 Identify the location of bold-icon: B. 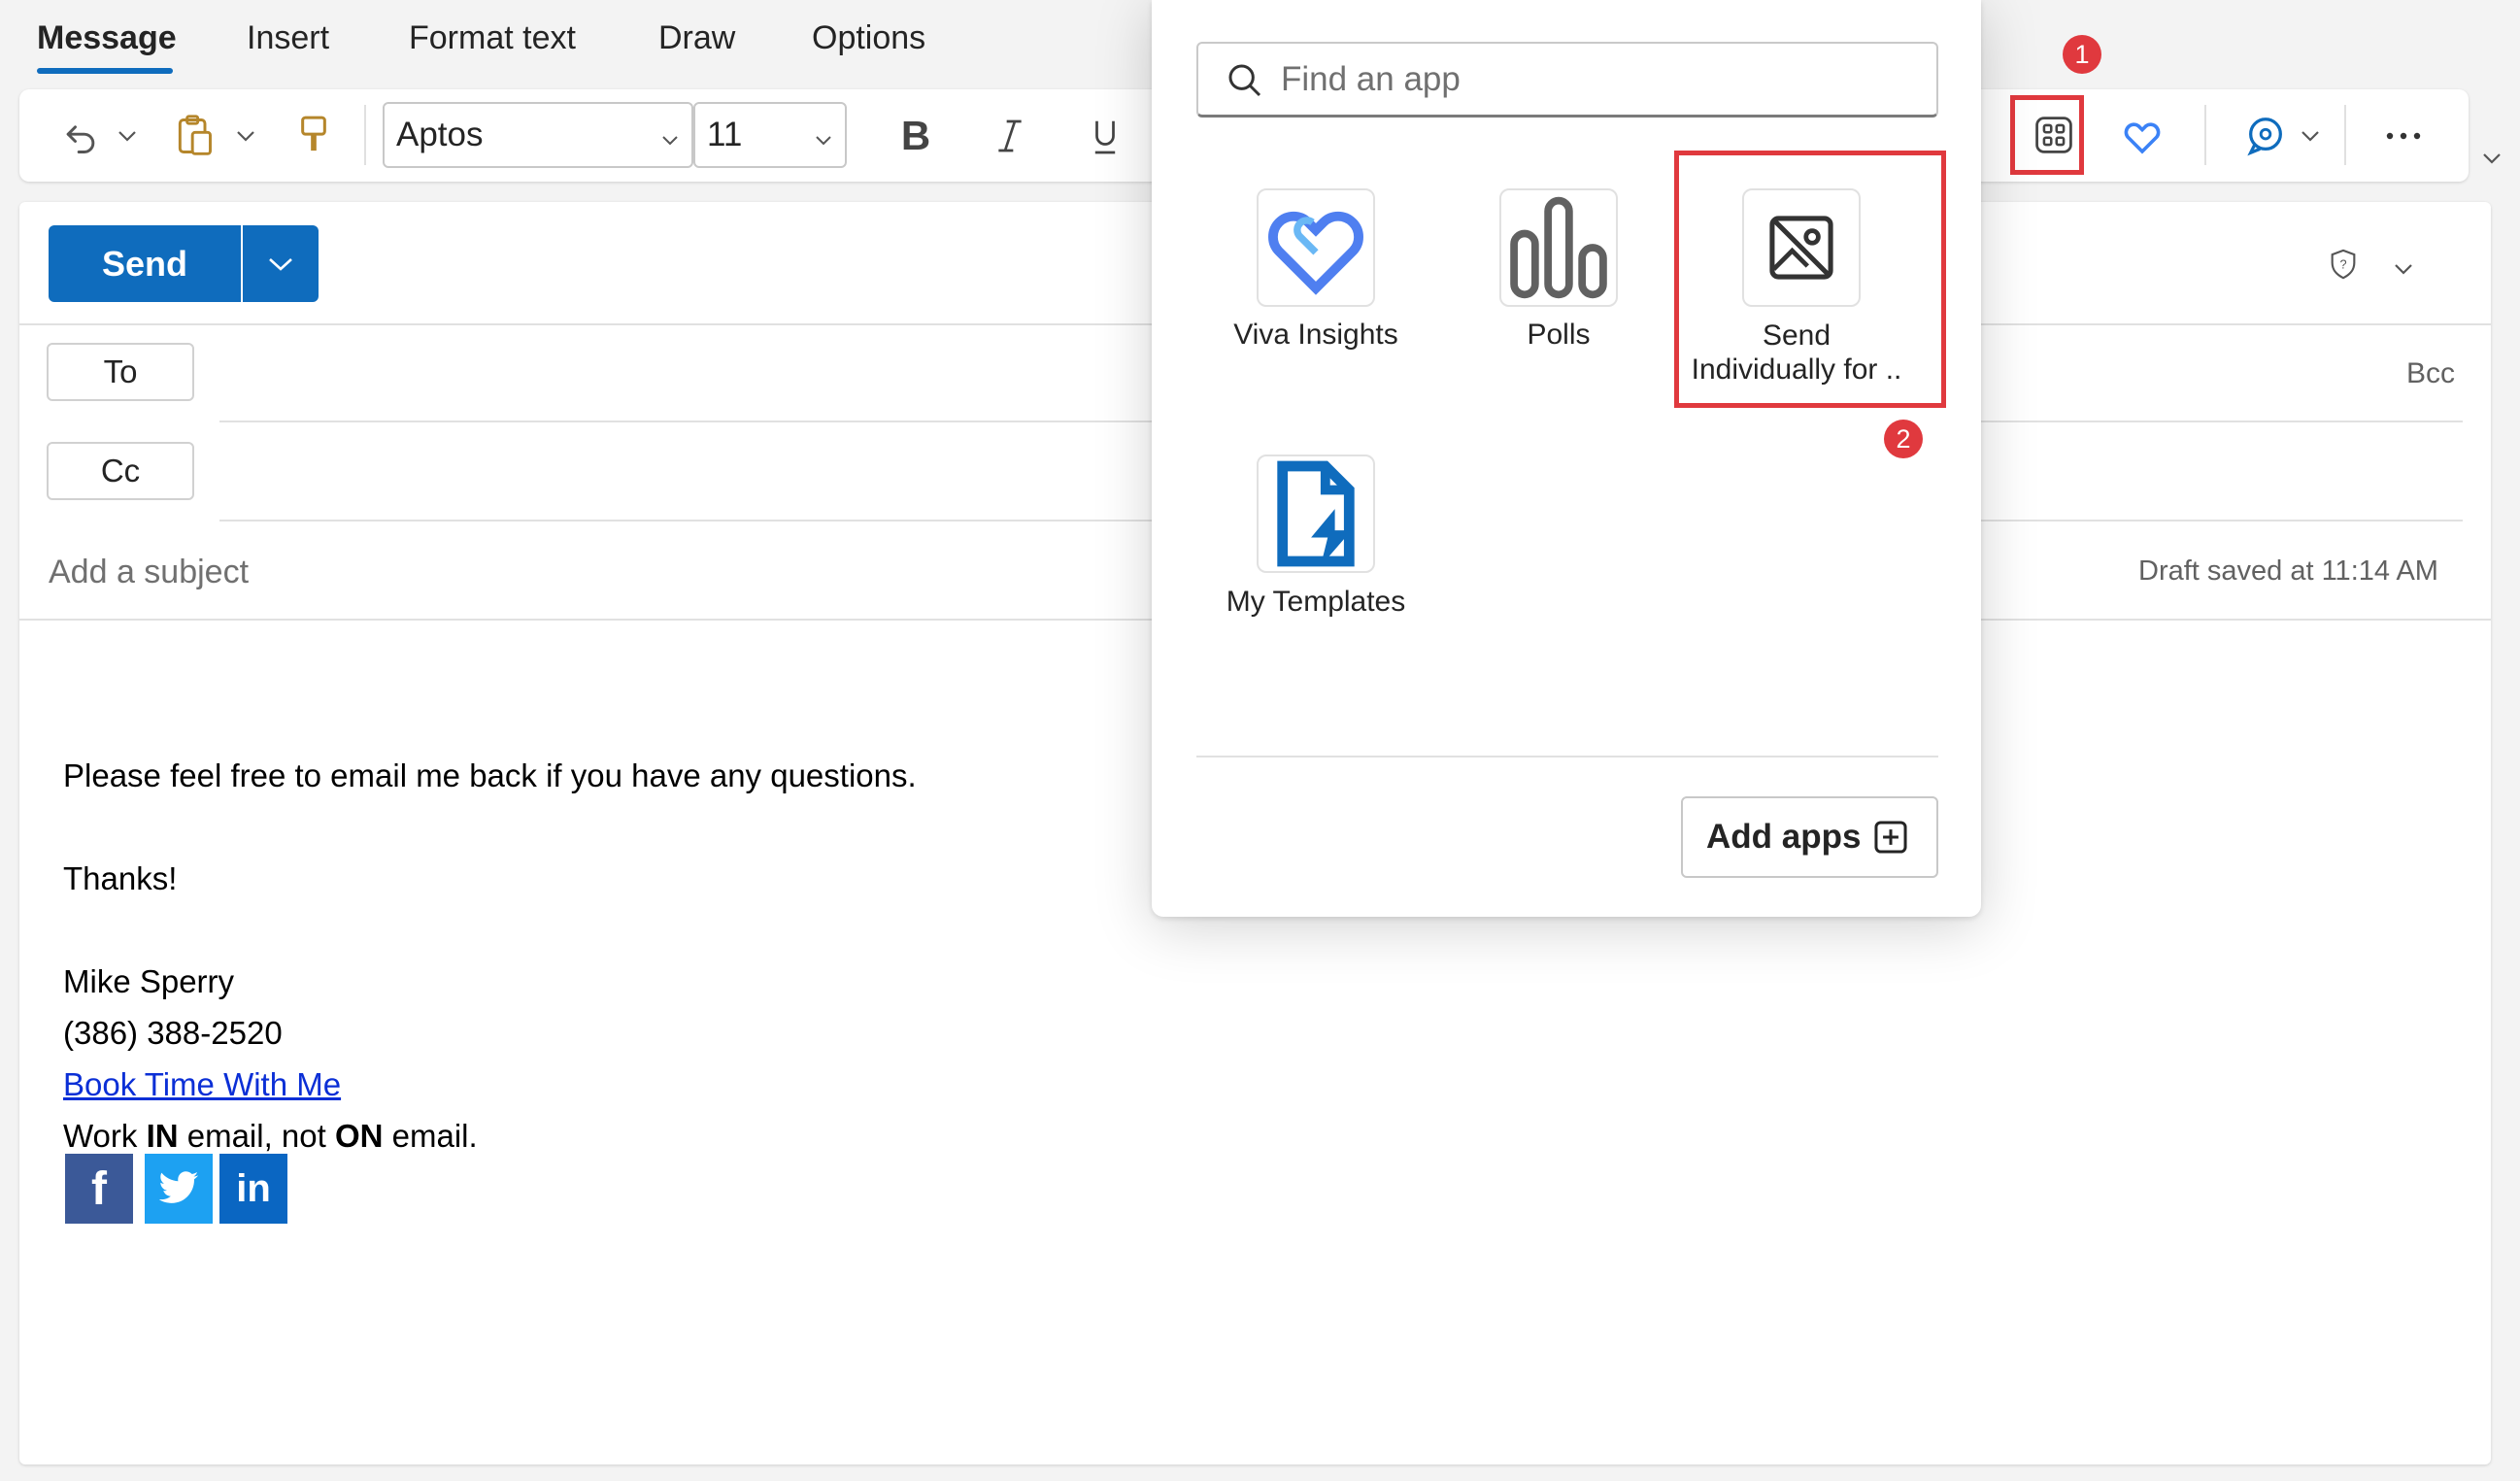
(915, 135).